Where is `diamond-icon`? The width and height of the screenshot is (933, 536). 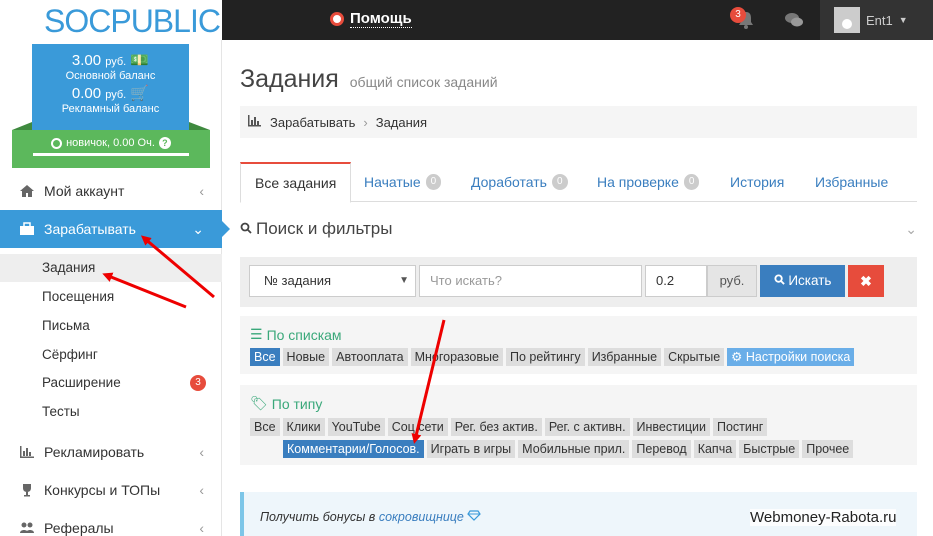
diamond-icon is located at coordinates (474, 517).